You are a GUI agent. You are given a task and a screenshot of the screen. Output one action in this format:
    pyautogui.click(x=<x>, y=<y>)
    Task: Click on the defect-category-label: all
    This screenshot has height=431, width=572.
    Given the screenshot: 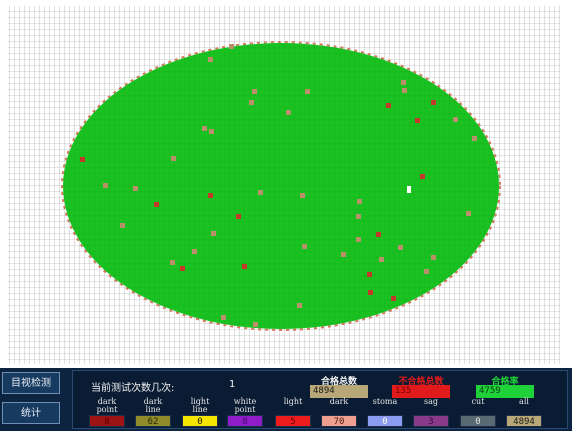 What is the action you would take?
    pyautogui.click(x=524, y=401)
    